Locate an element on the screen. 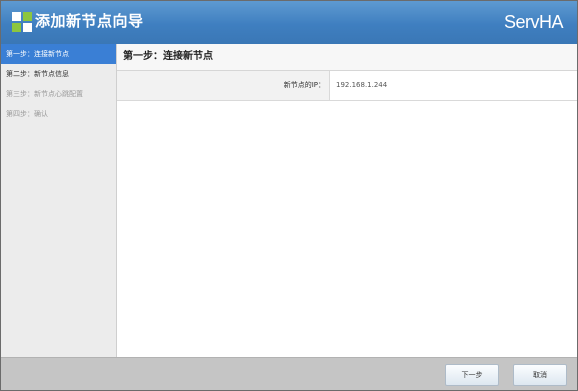 This screenshot has height=391, width=578. wizard-footer: 下一步 取消 is located at coordinates (289, 373).